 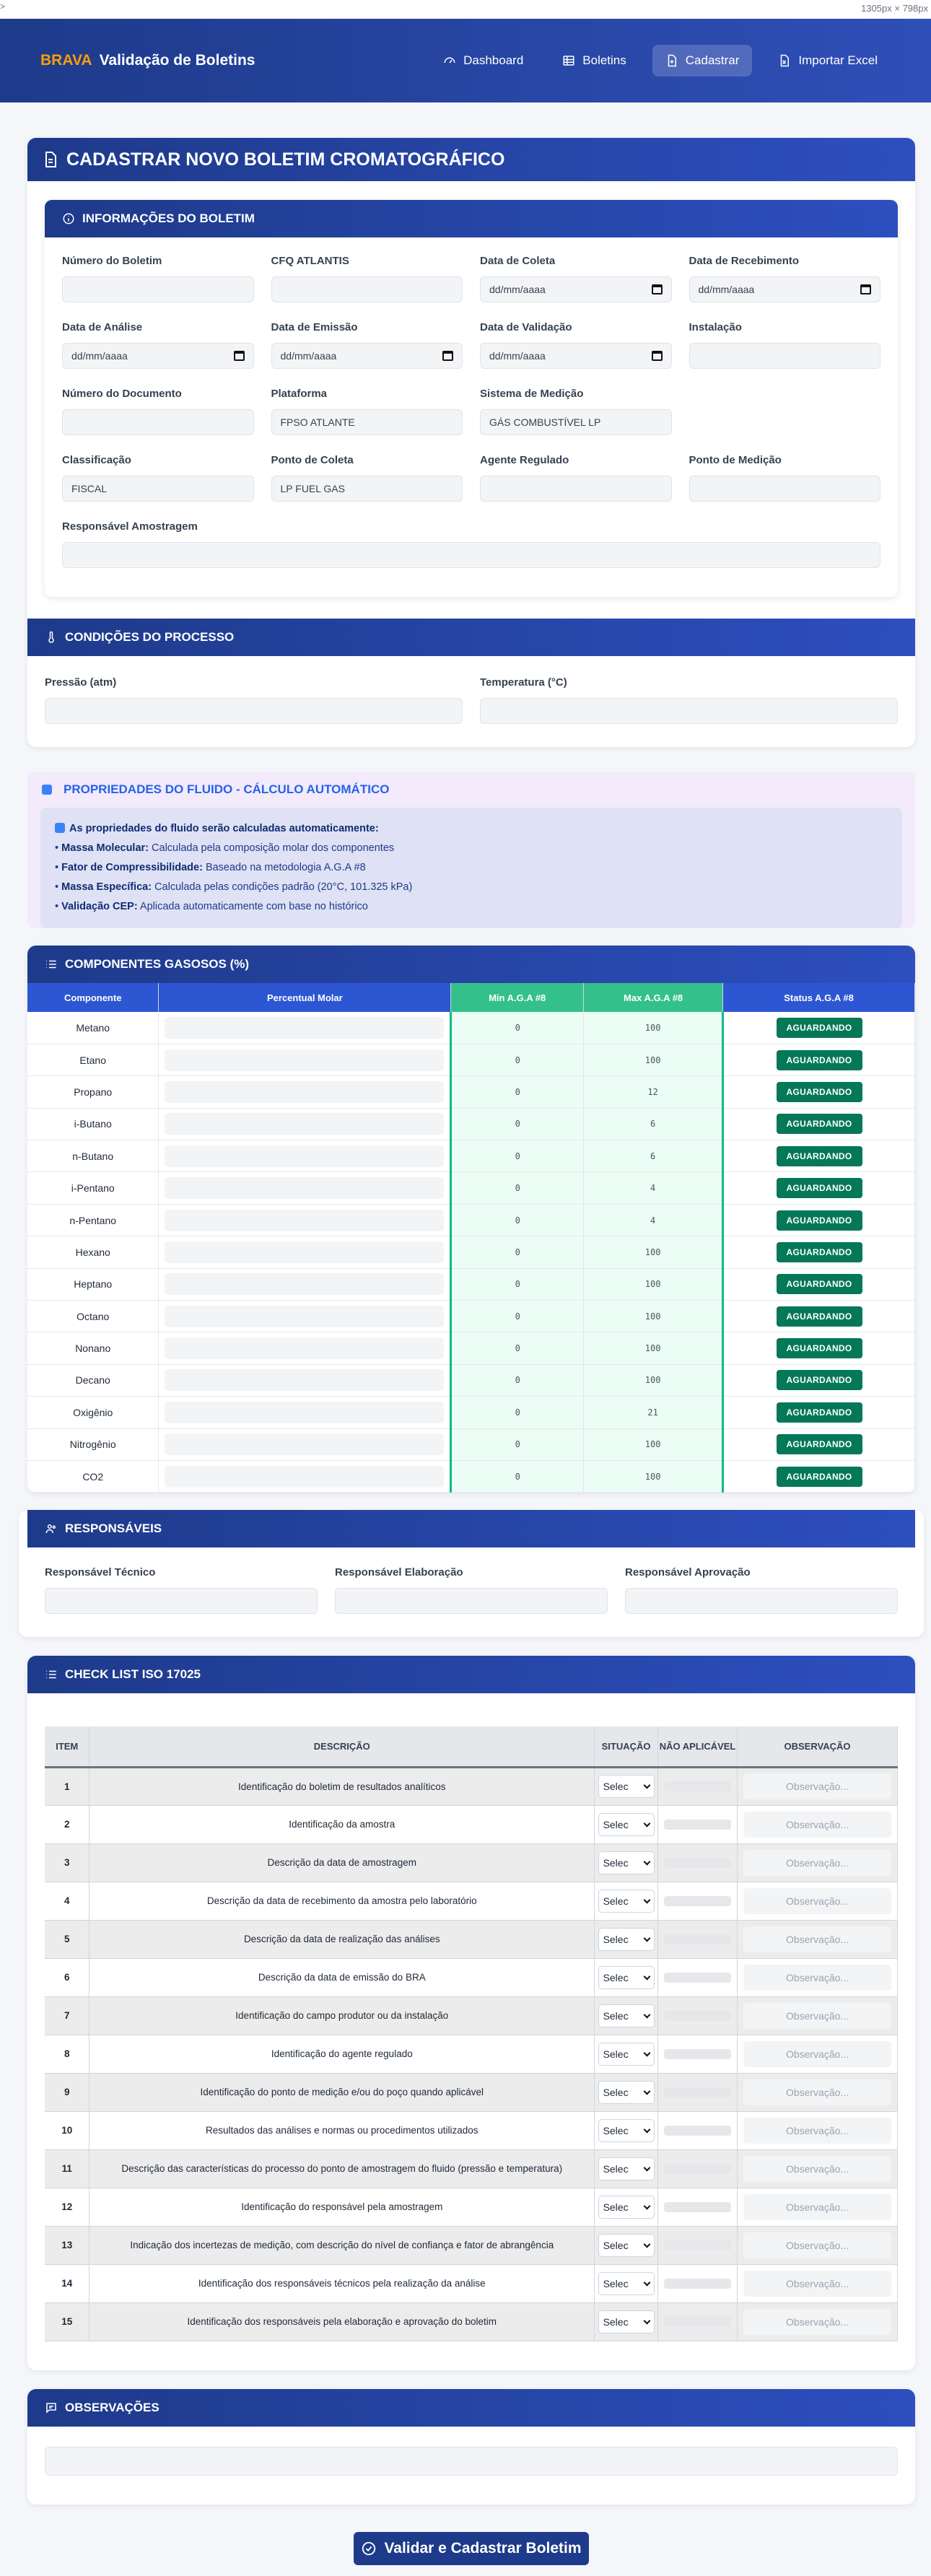 I want to click on numero-boletim-input, so click(x=158, y=289).